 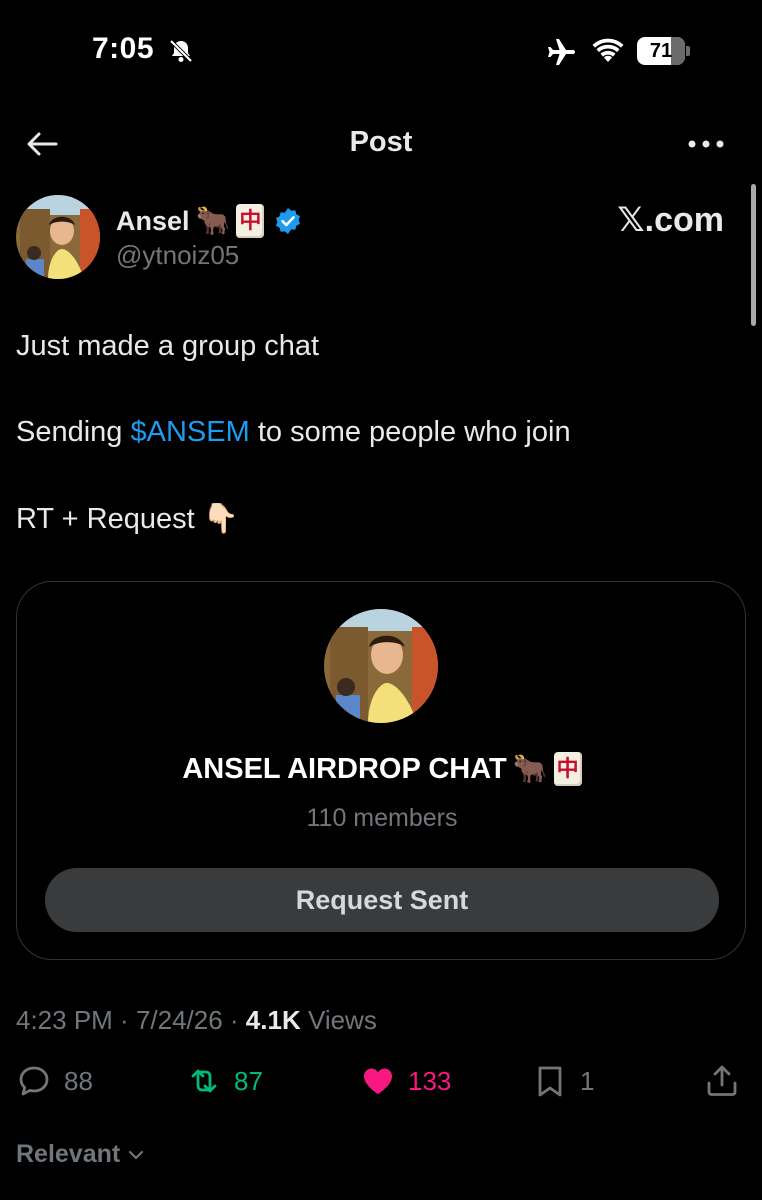 I want to click on replies-sort-dropdown: Relevant, so click(x=81, y=1154).